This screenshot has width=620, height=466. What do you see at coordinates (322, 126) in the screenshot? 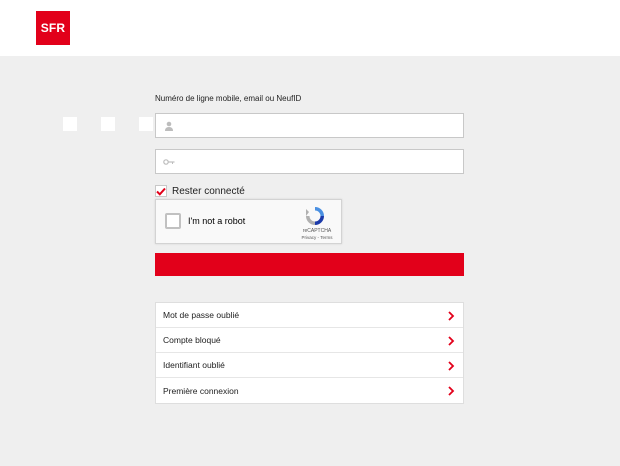
I see `username-input` at bounding box center [322, 126].